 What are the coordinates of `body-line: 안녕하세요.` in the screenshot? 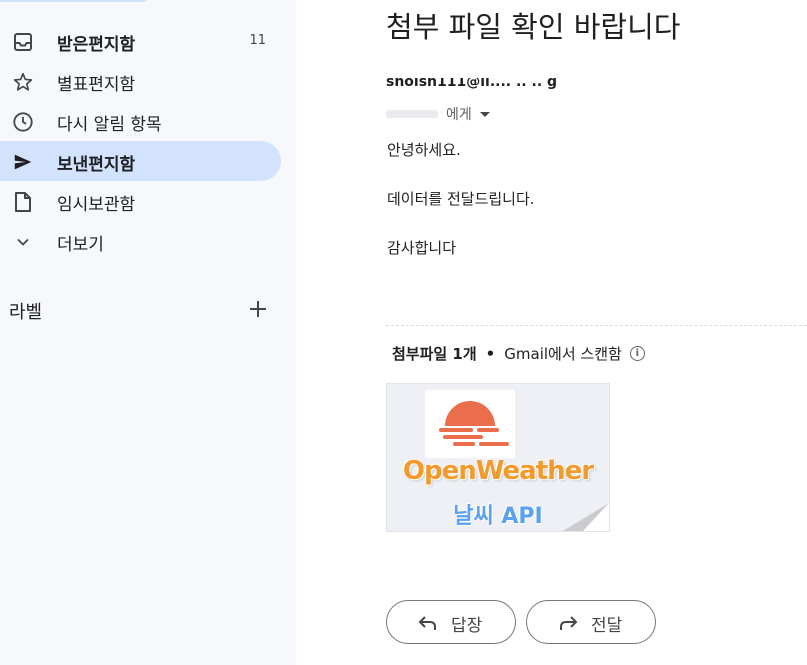 It's located at (424, 150).